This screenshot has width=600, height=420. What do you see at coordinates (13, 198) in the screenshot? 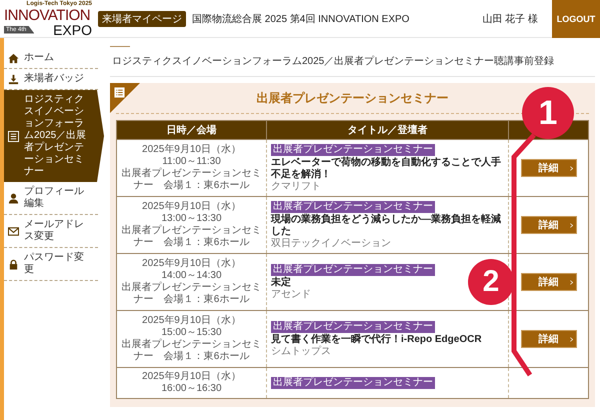
I see `person-icon` at bounding box center [13, 198].